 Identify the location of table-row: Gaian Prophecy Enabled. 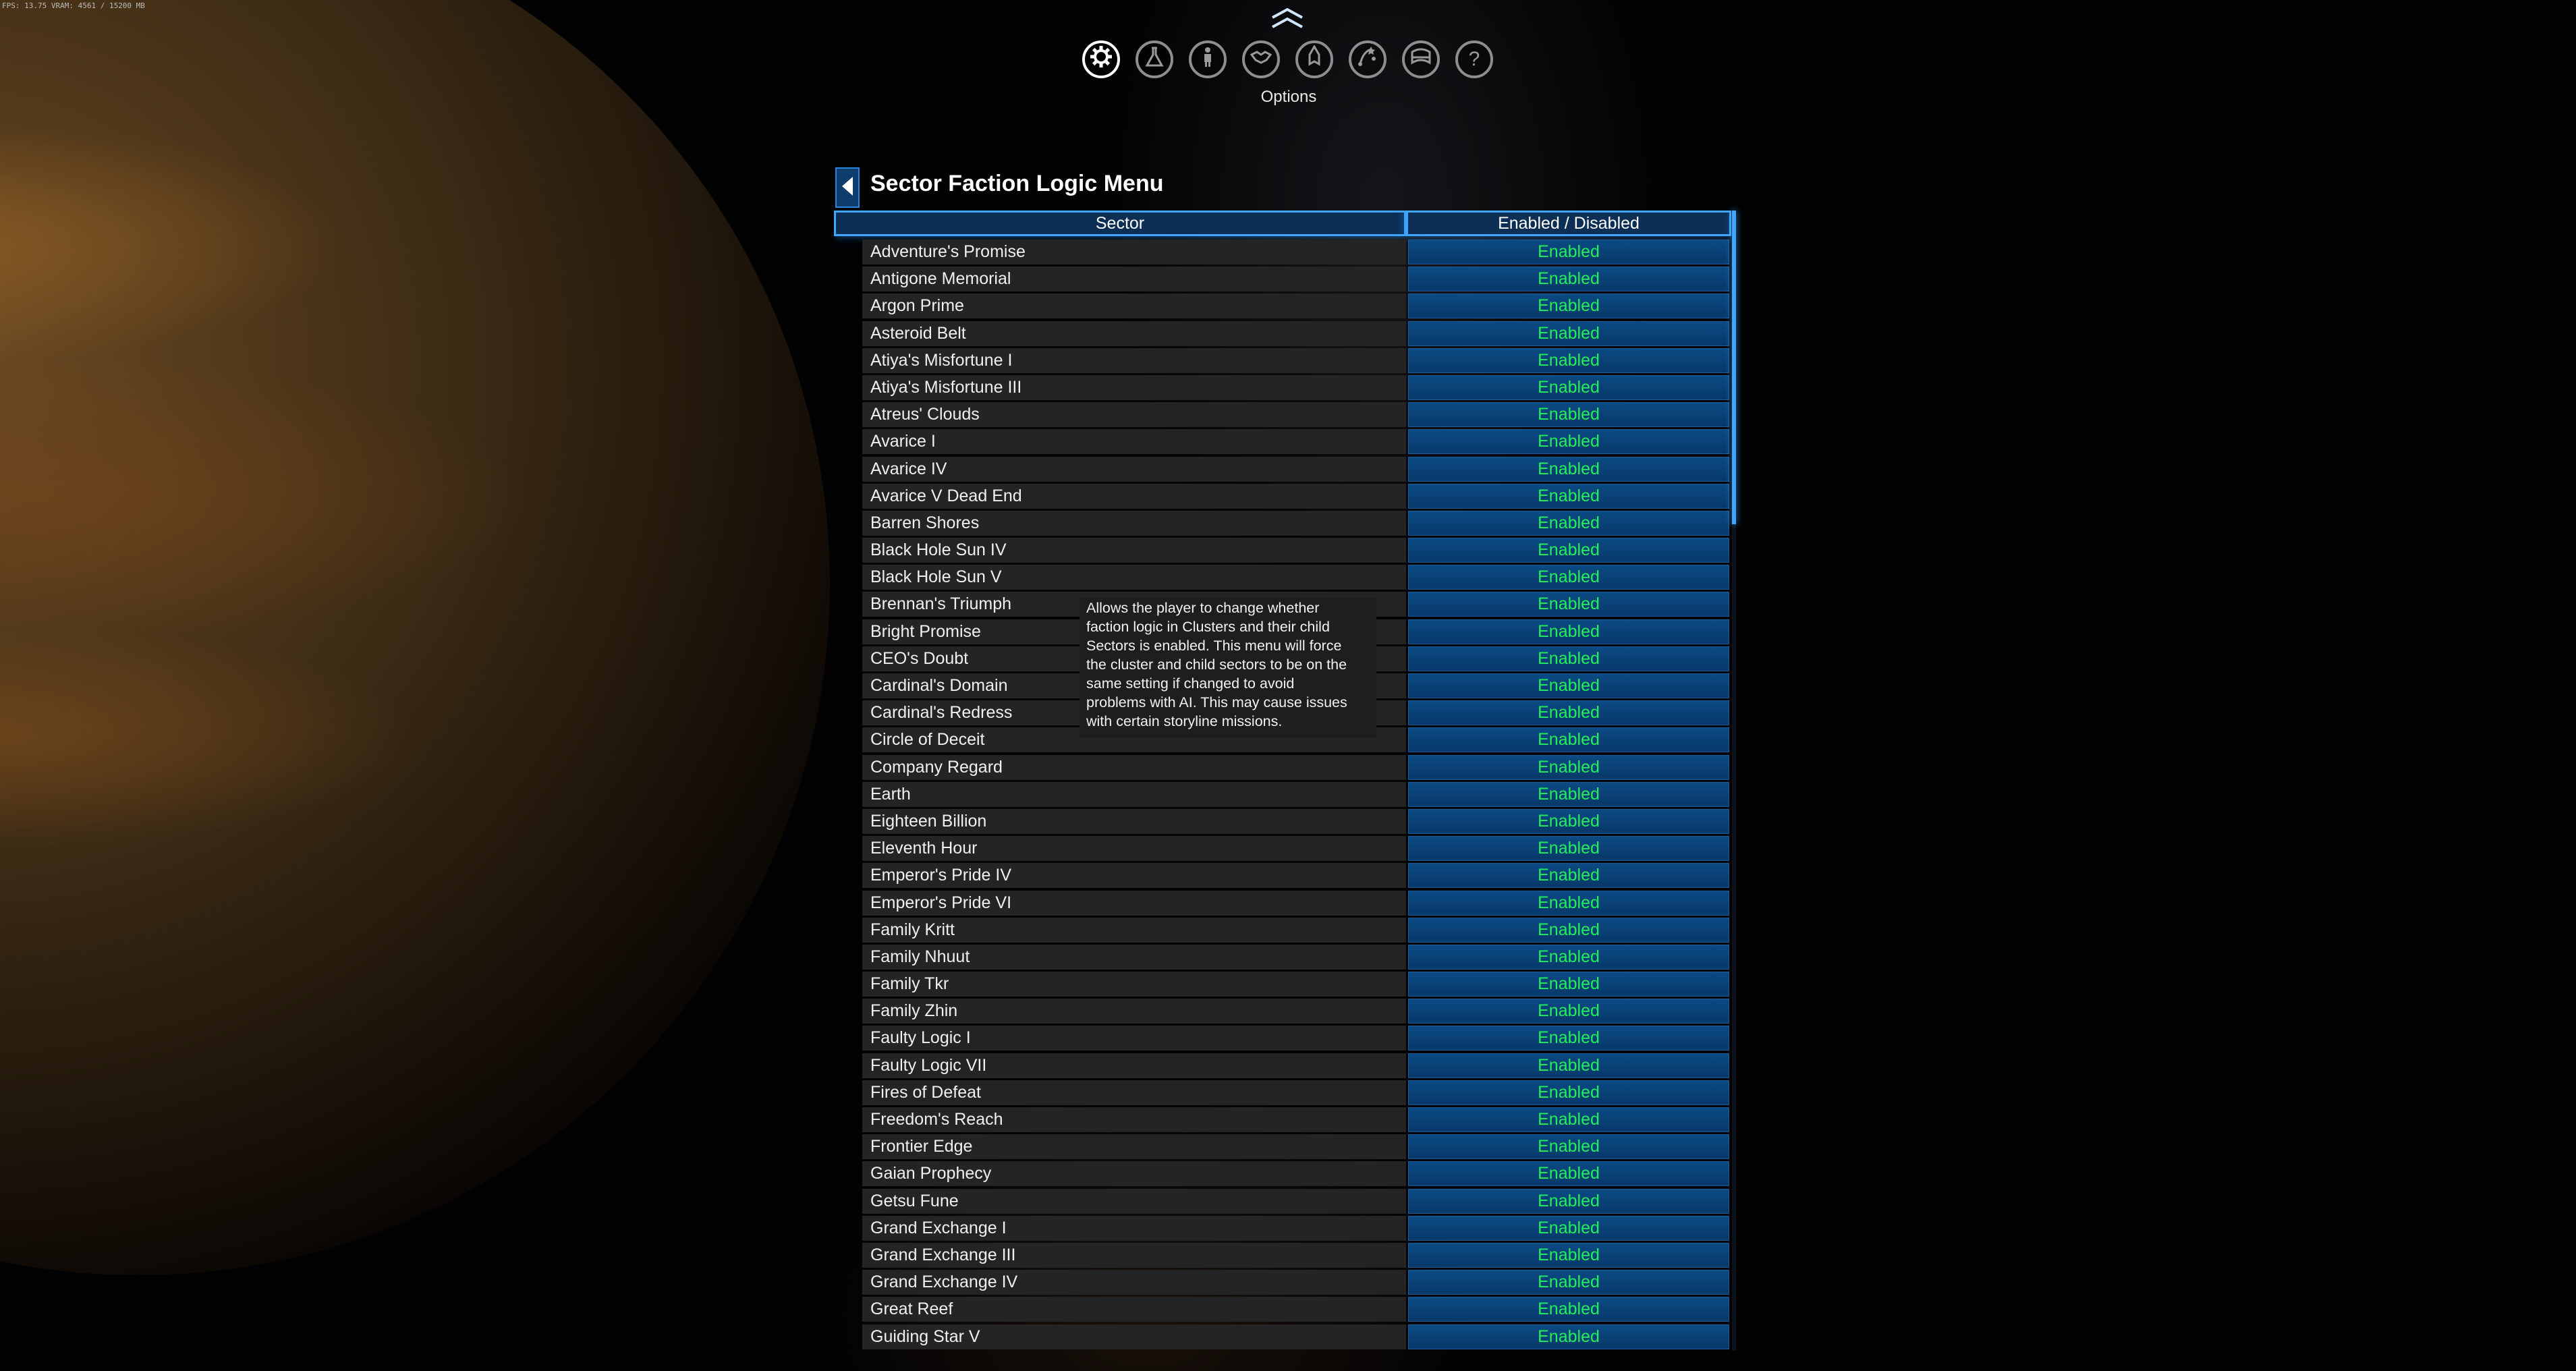
(1282, 1173).